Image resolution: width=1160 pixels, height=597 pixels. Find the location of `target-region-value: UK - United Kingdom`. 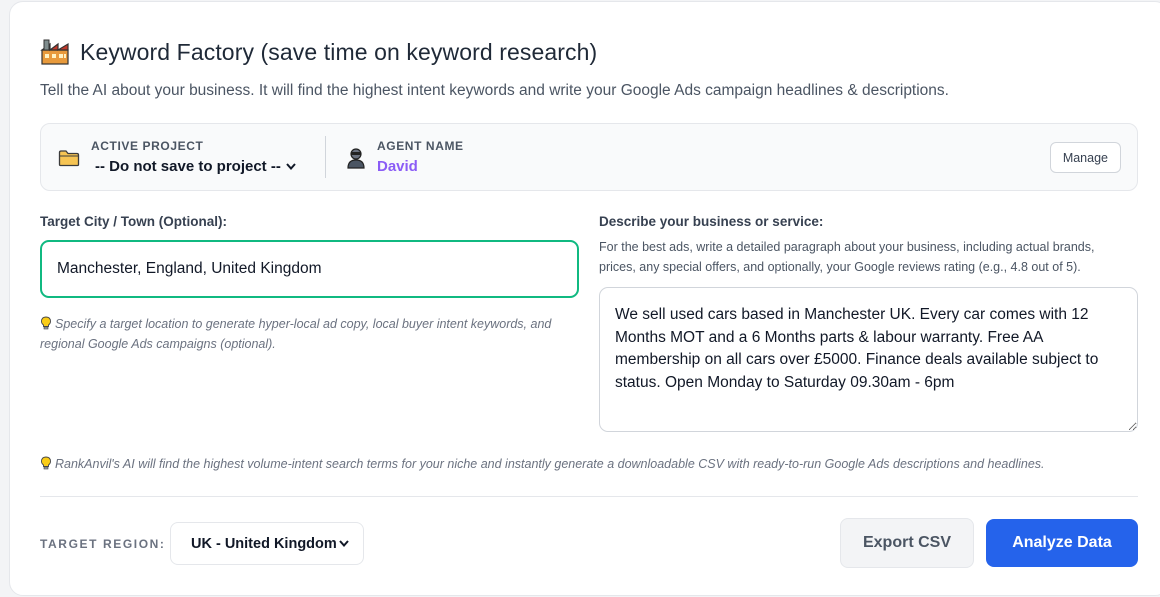

target-region-value: UK - United Kingdom is located at coordinates (264, 543).